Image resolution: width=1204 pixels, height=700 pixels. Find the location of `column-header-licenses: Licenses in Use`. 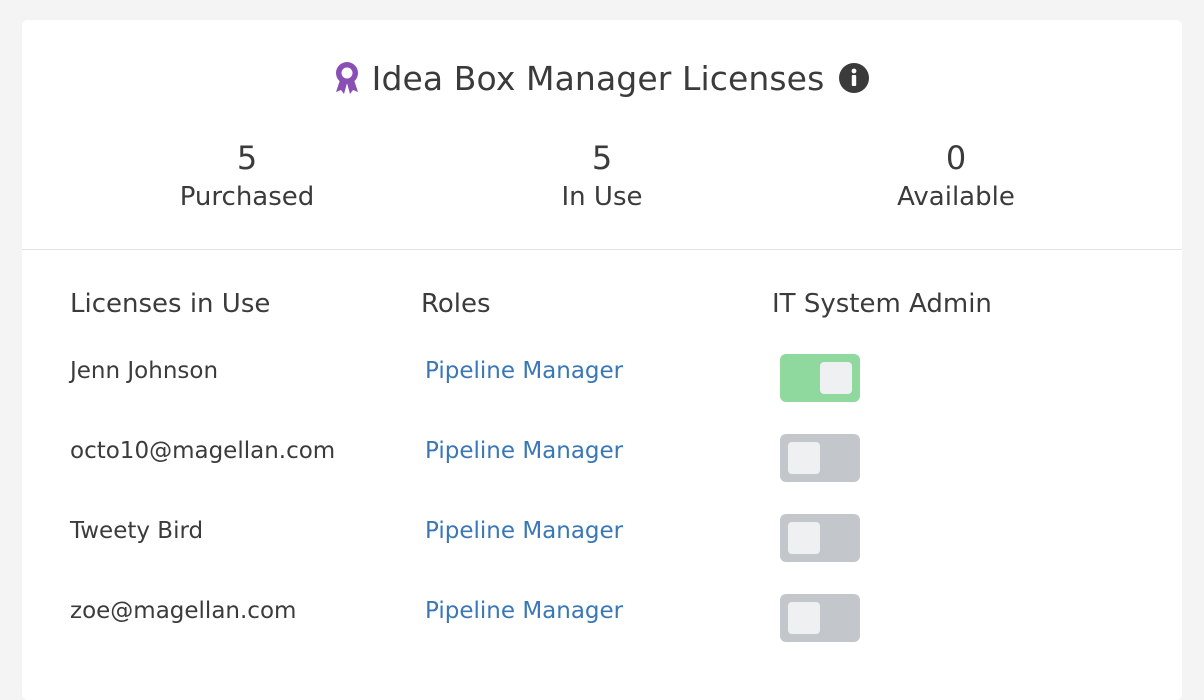

column-header-licenses: Licenses in Use is located at coordinates (170, 304).